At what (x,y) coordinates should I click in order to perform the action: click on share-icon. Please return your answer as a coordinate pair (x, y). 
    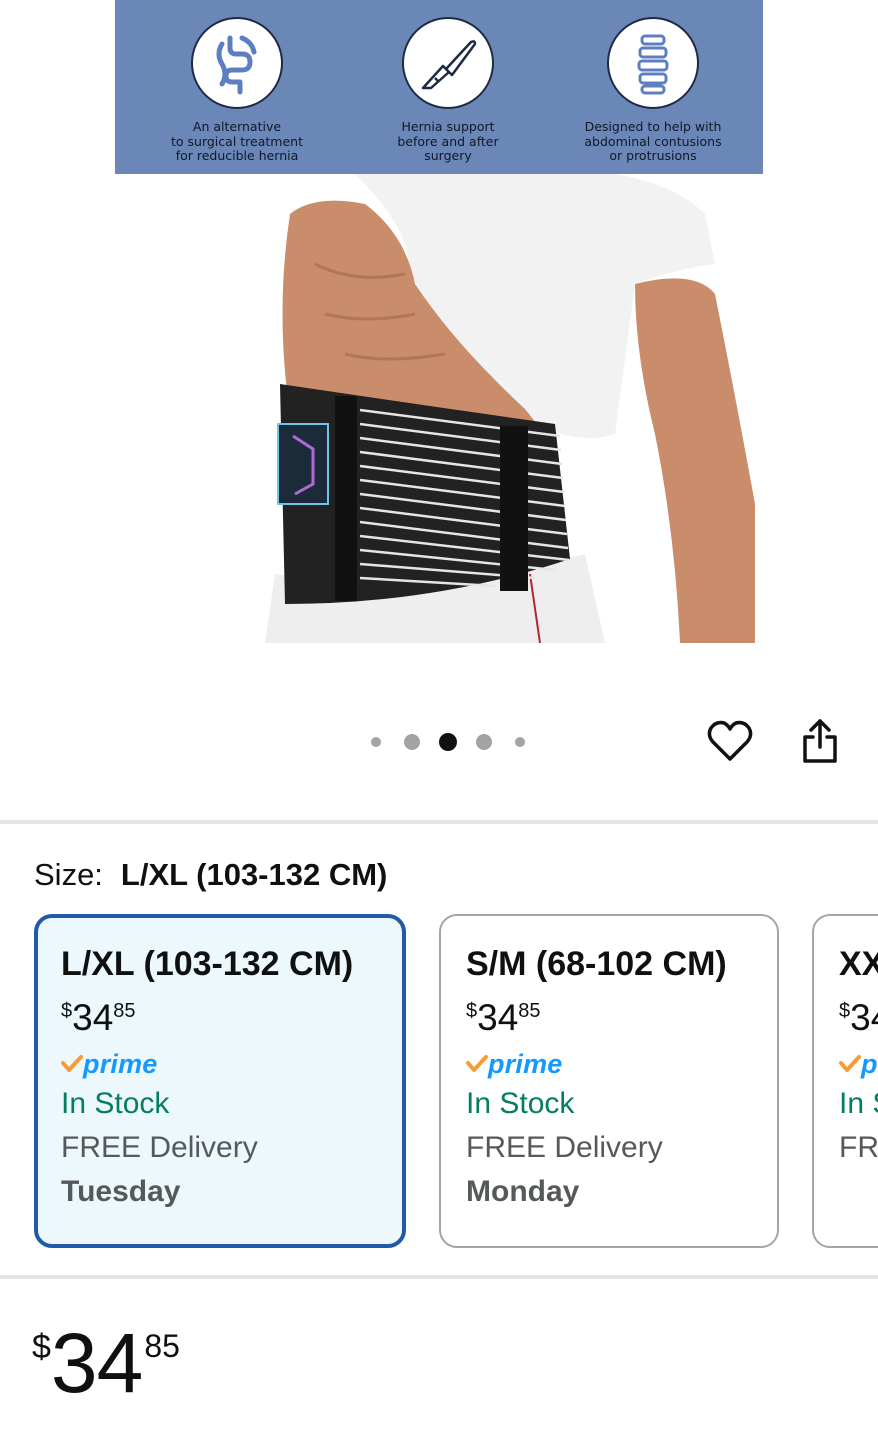
    Looking at the image, I should click on (820, 741).